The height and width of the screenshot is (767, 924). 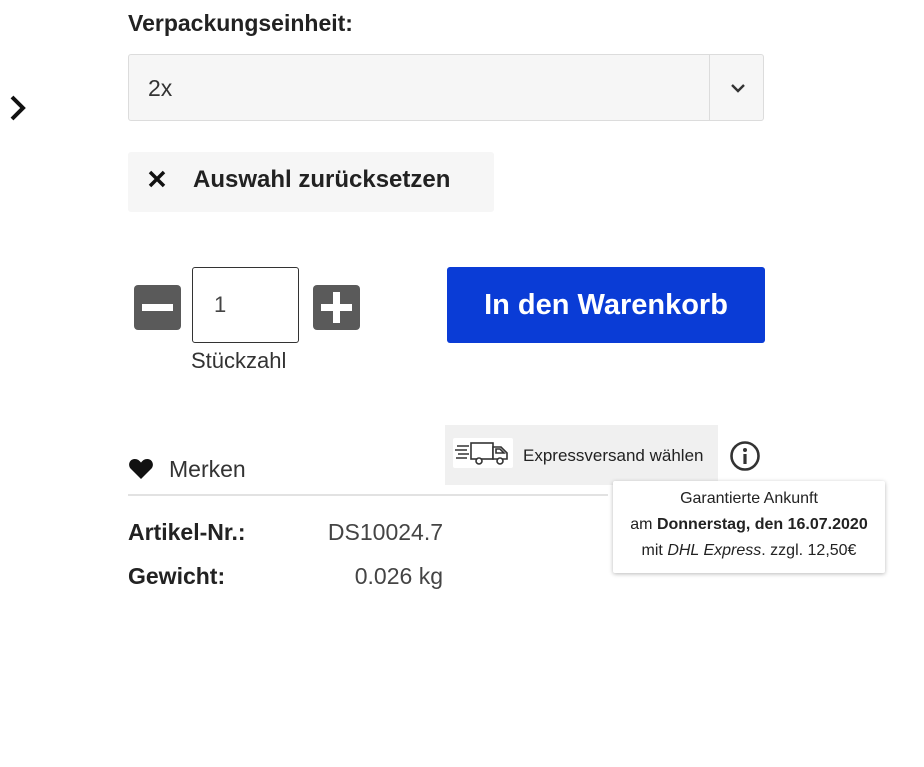 What do you see at coordinates (709, 87) in the screenshot?
I see `select-divider` at bounding box center [709, 87].